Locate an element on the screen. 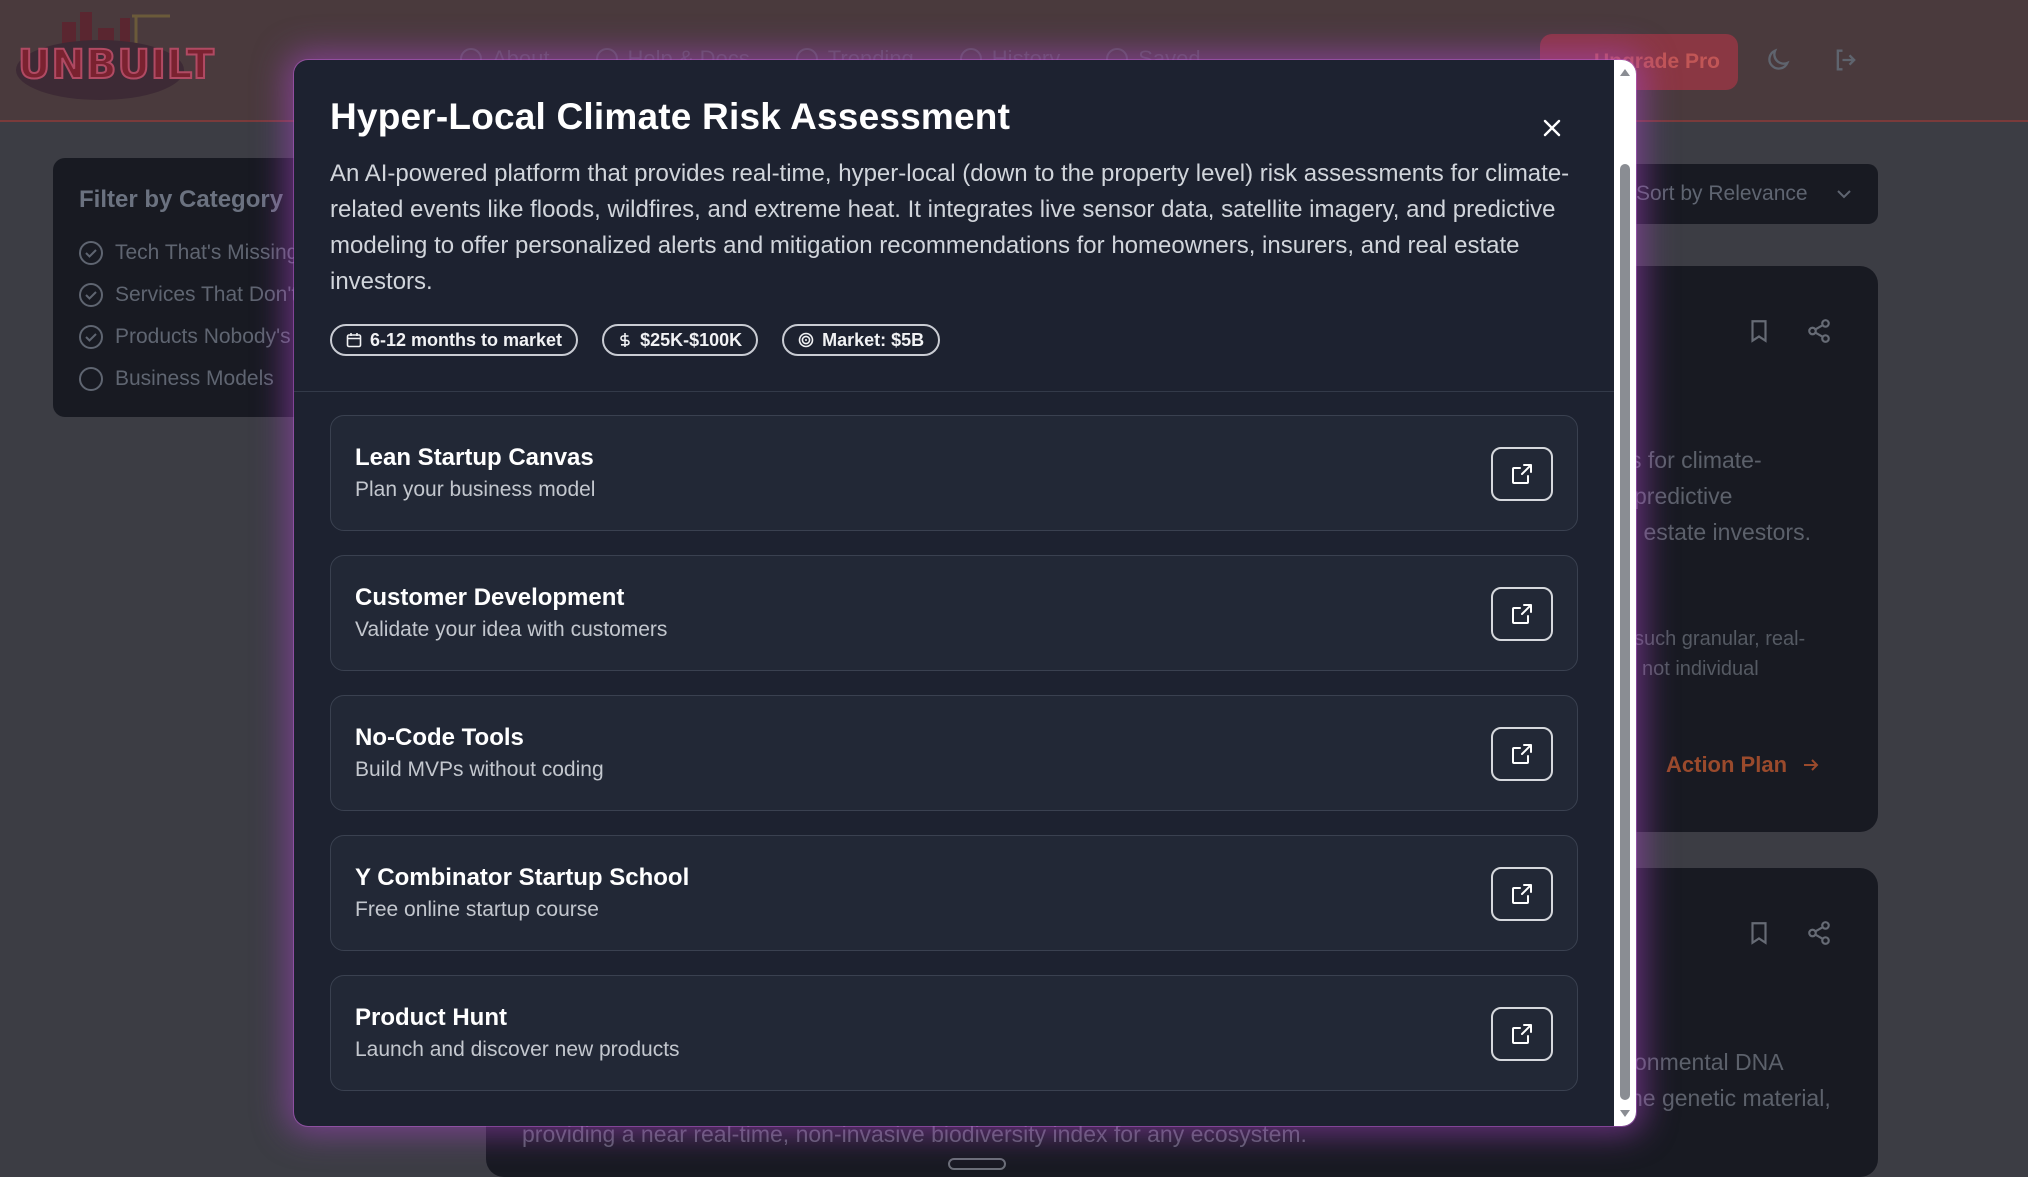 The image size is (2028, 1177). sort-dropdown: Sort by Relevance is located at coordinates (1739, 194).